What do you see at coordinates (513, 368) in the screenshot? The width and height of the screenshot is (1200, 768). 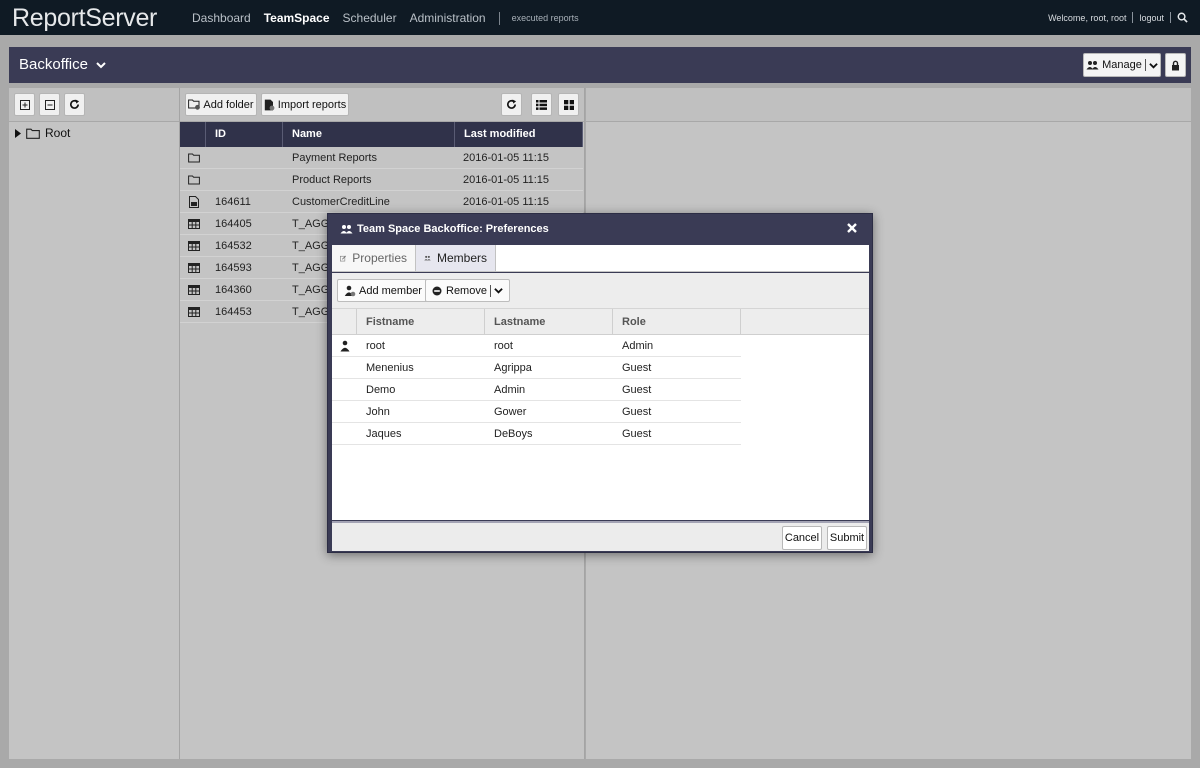 I see `member-lastname: Agrippa` at bounding box center [513, 368].